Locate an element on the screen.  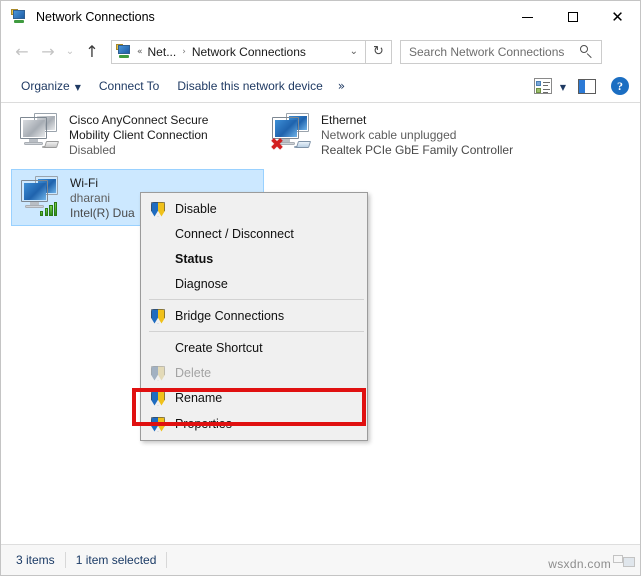
search-input: Search Network Connections is located at coordinates (486, 52).